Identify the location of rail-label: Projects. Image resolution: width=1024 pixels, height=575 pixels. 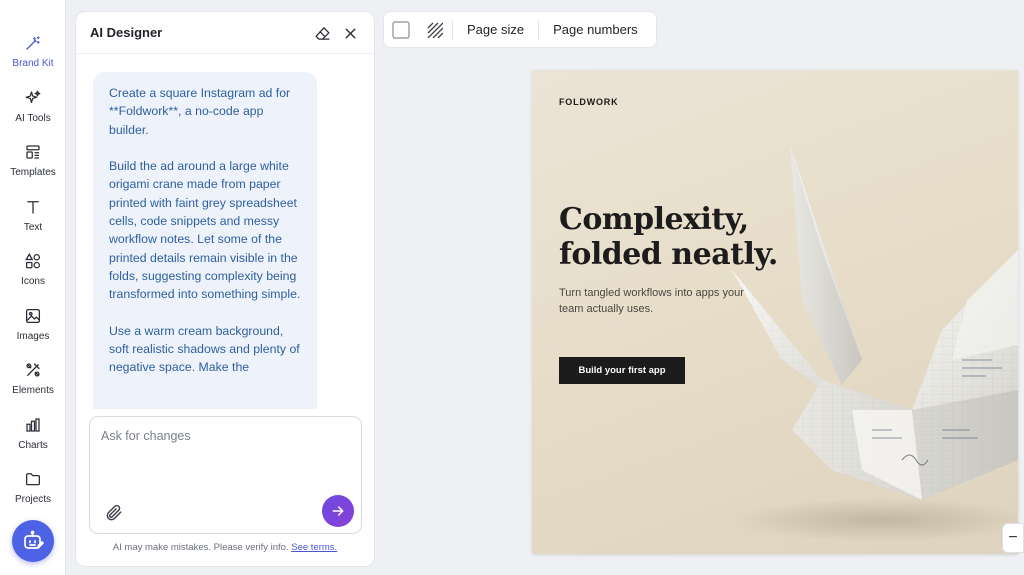
(33, 499).